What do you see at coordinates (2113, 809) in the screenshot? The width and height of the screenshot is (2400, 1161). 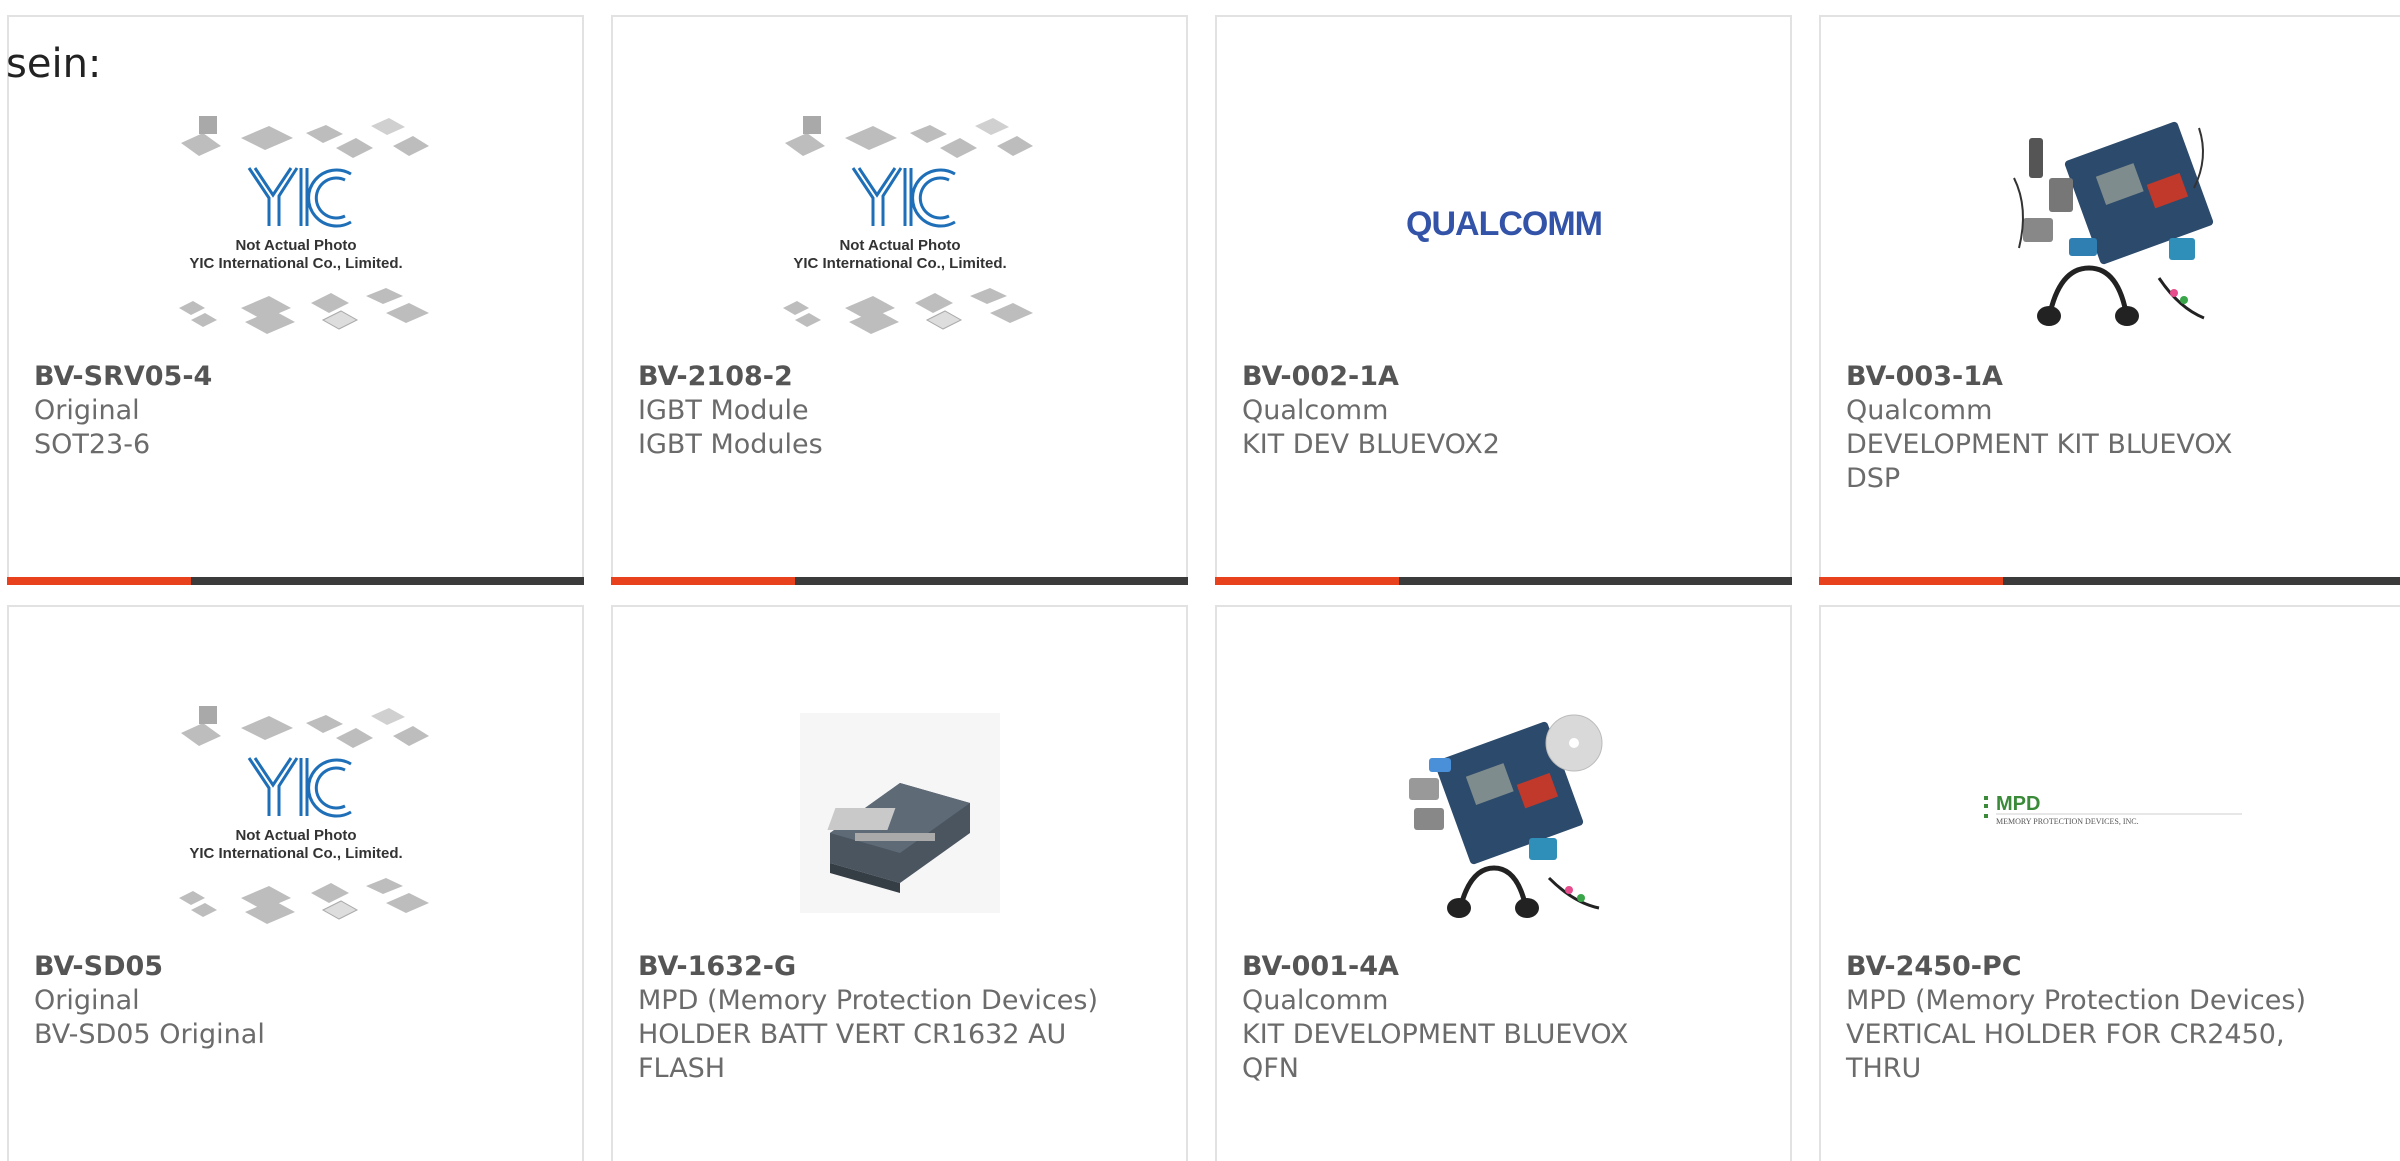 I see `mpd-logo: MPD MEMORY PROTECTION DEVICES, INC.` at bounding box center [2113, 809].